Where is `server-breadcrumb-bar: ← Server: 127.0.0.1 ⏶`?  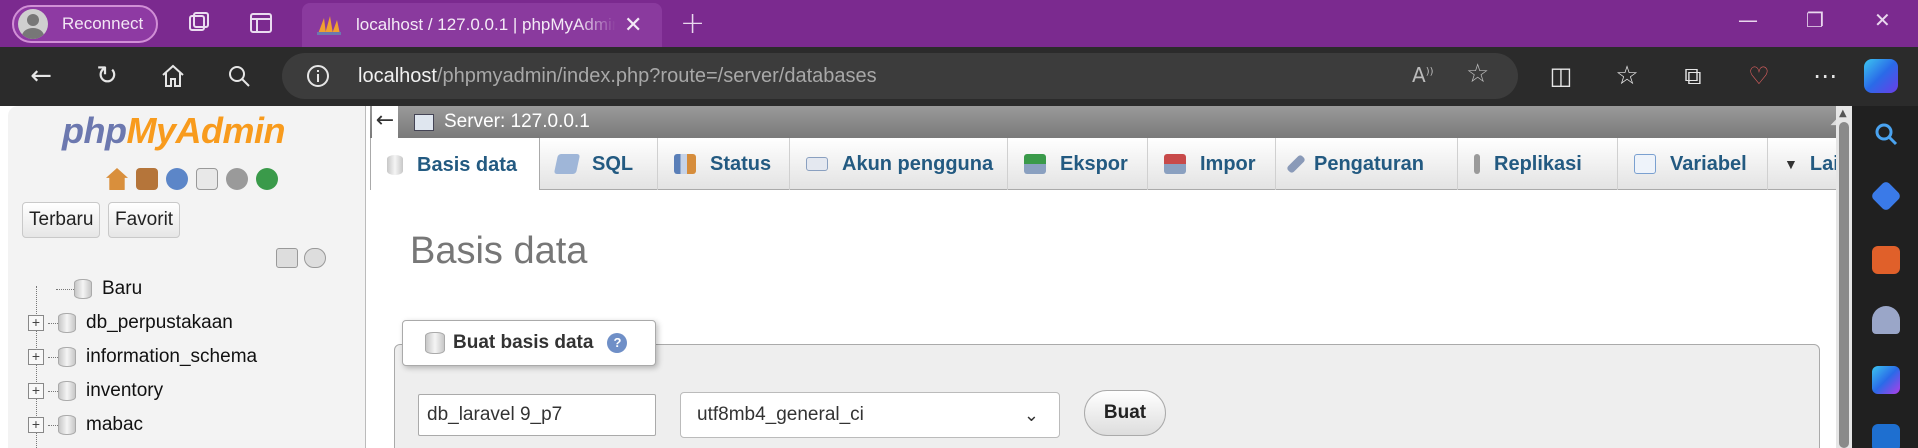 server-breadcrumb-bar: ← Server: 127.0.0.1 ⏶ is located at coordinates (1111, 122).